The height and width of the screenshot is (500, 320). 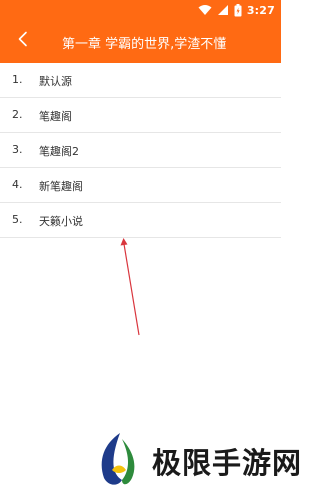 I want to click on item-label: 笔趣阁2, so click(x=59, y=151).